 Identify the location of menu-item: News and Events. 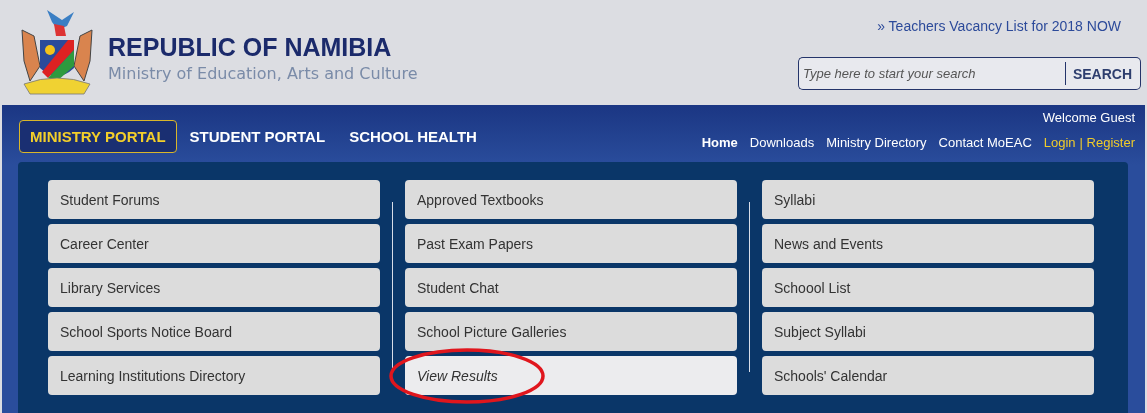
(928, 243).